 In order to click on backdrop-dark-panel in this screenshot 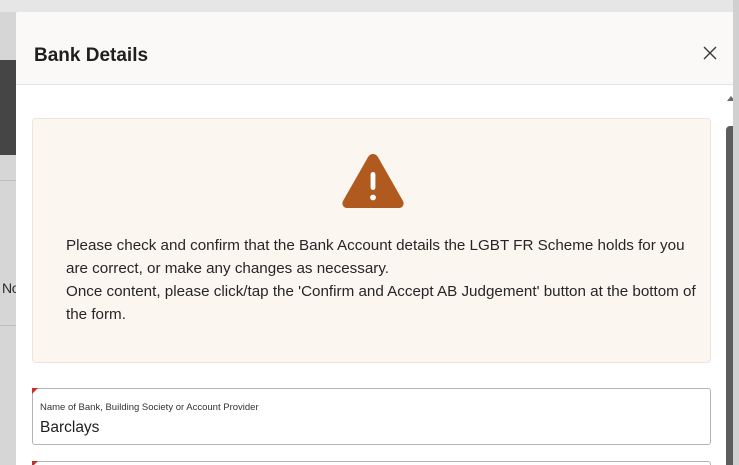, I will do `click(8, 107)`.